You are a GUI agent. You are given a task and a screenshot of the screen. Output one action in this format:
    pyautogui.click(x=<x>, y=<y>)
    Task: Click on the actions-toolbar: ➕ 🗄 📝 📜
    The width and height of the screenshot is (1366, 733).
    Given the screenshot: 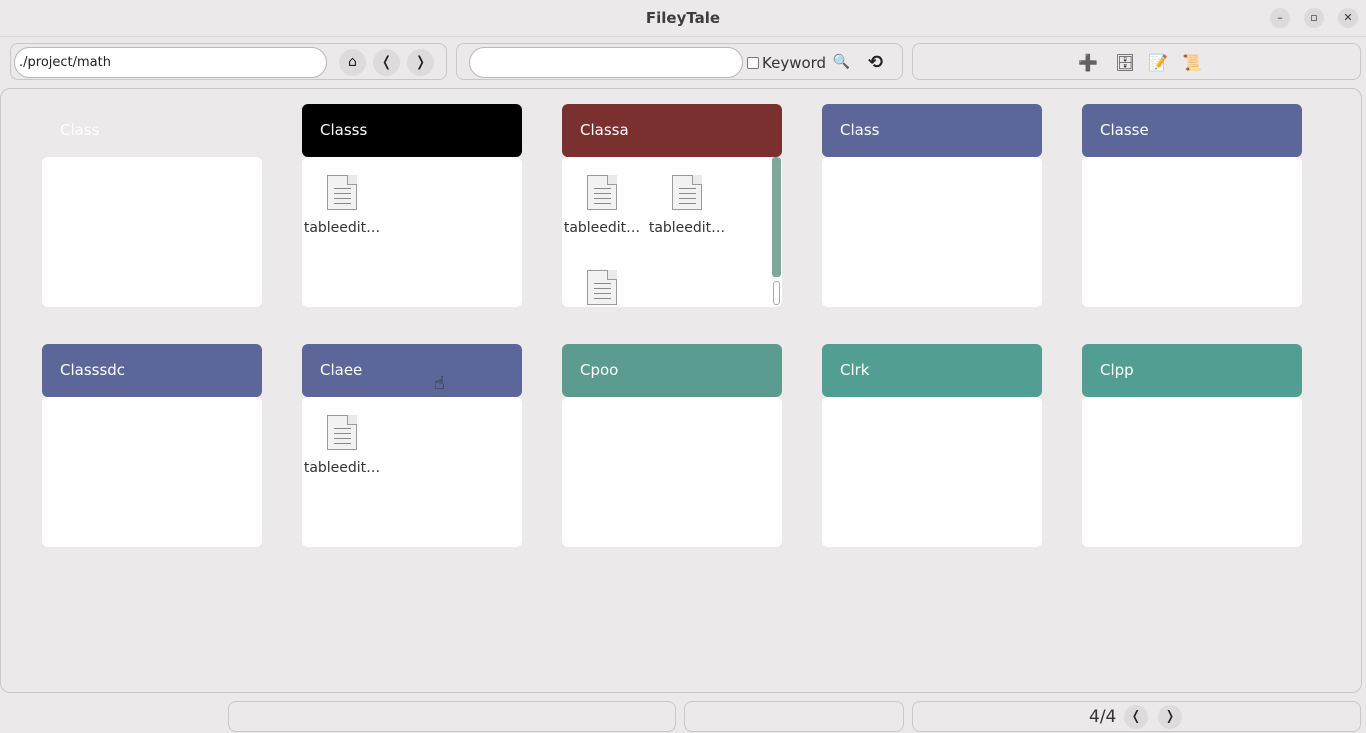 What is the action you would take?
    pyautogui.click(x=1136, y=61)
    